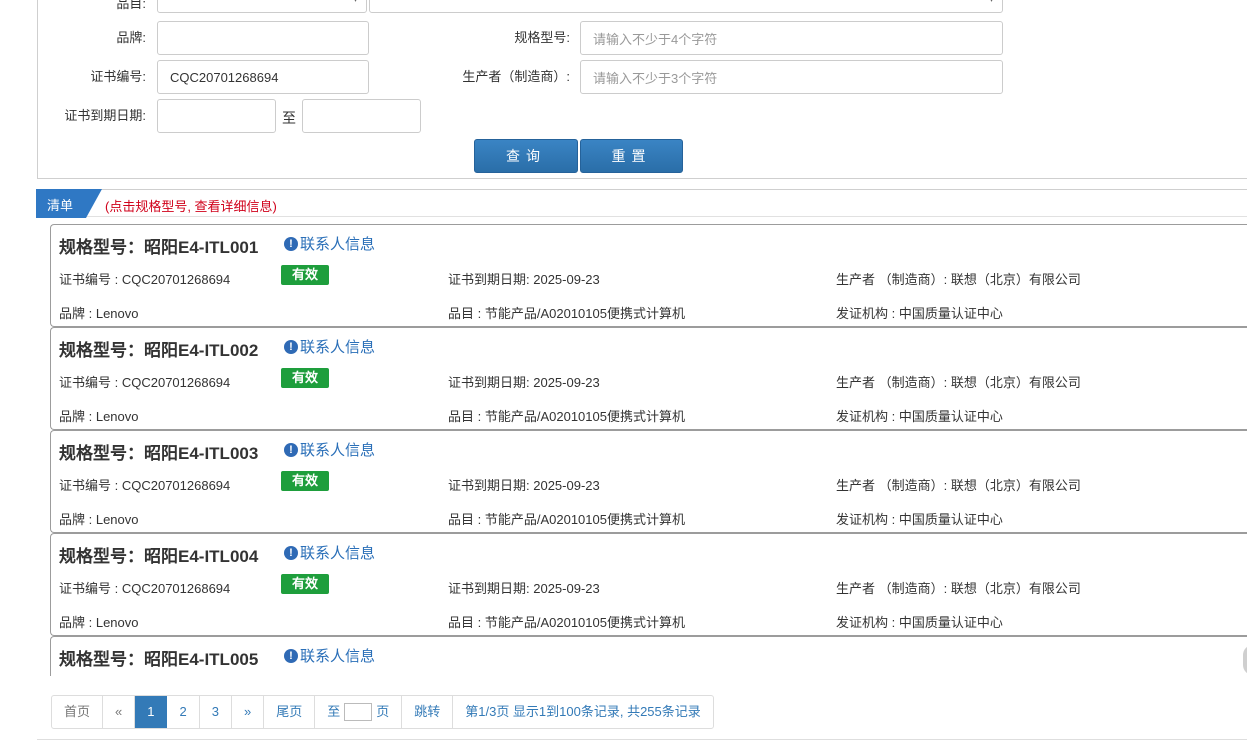 The width and height of the screenshot is (1247, 743). Describe the element at coordinates (78, 712) in the screenshot. I see `first-page-button: 首页` at that location.